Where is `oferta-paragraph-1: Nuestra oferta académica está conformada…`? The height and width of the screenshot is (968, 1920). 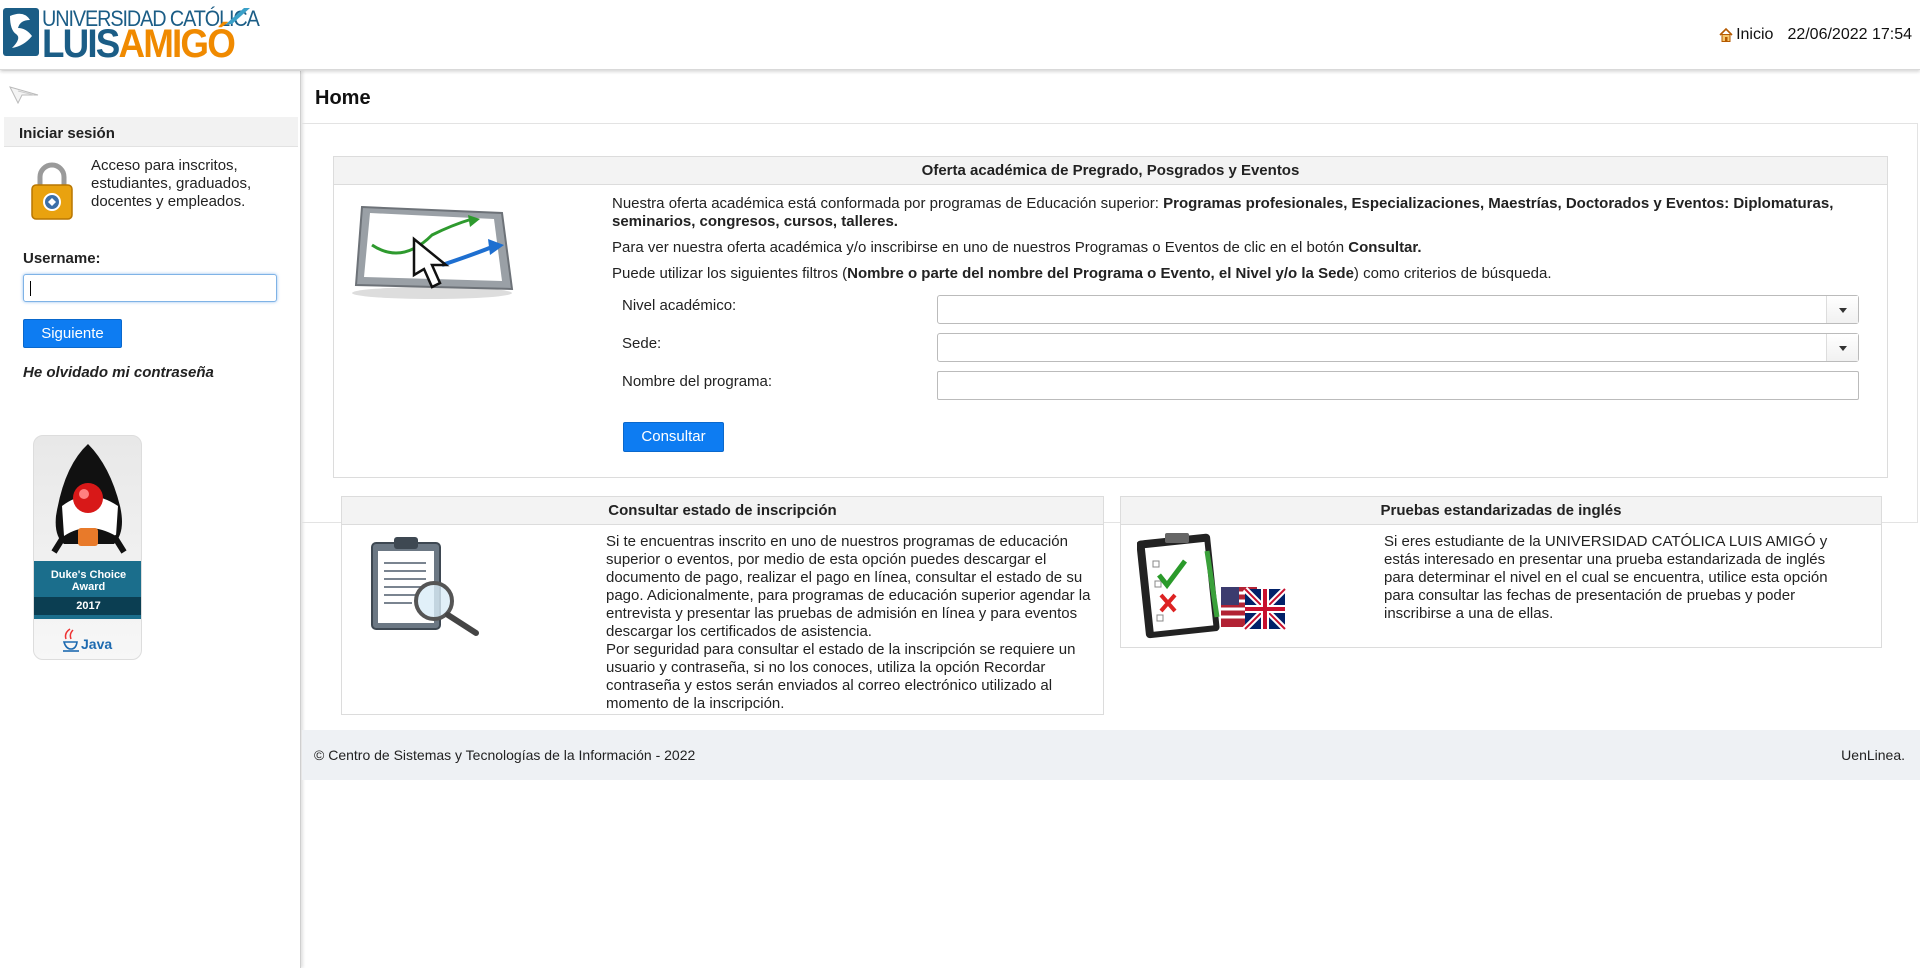 oferta-paragraph-1: Nuestra oferta académica está conformada… is located at coordinates (1242, 213).